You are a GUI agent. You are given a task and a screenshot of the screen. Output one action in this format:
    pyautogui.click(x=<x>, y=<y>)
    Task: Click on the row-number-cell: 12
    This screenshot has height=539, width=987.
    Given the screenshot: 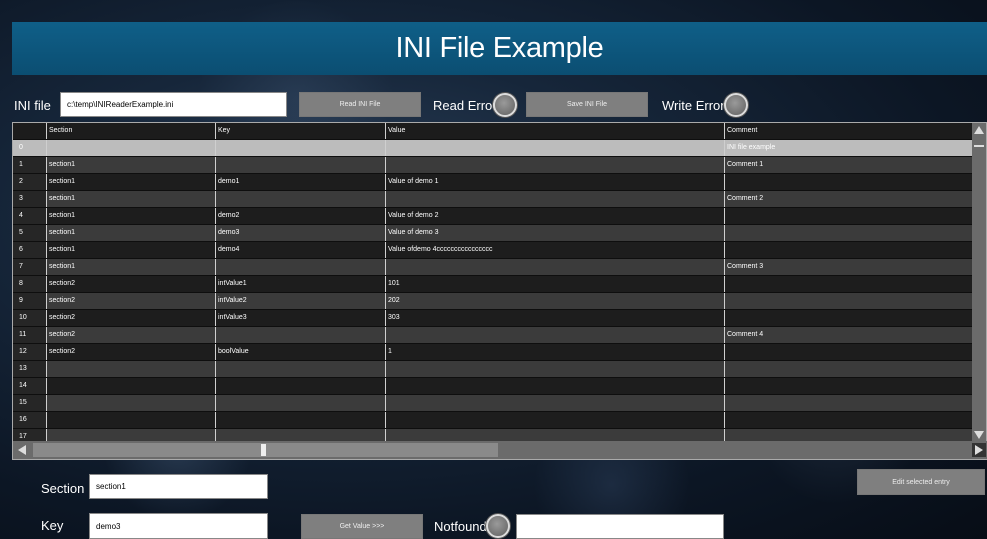 What is the action you would take?
    pyautogui.click(x=30, y=352)
    